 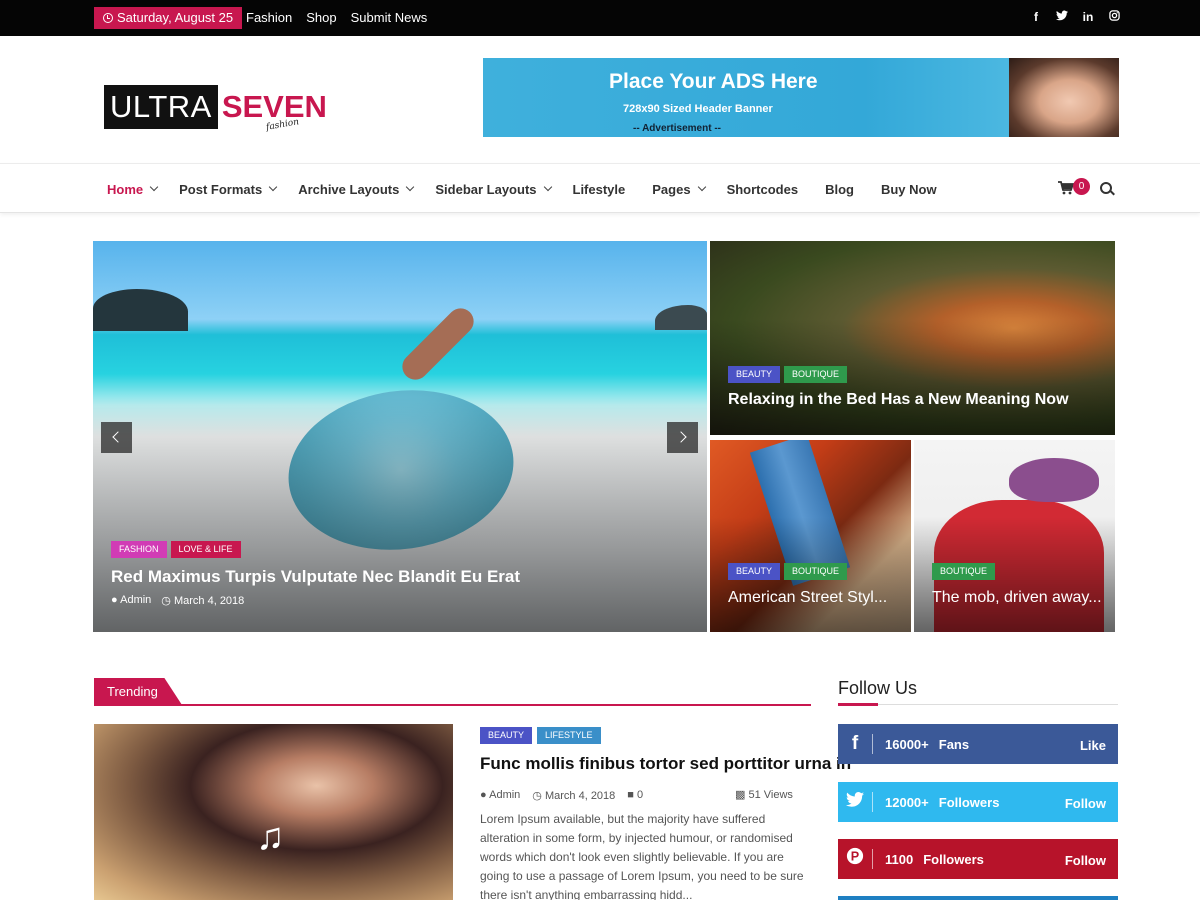 I want to click on top-link-shop: Shop, so click(x=321, y=17).